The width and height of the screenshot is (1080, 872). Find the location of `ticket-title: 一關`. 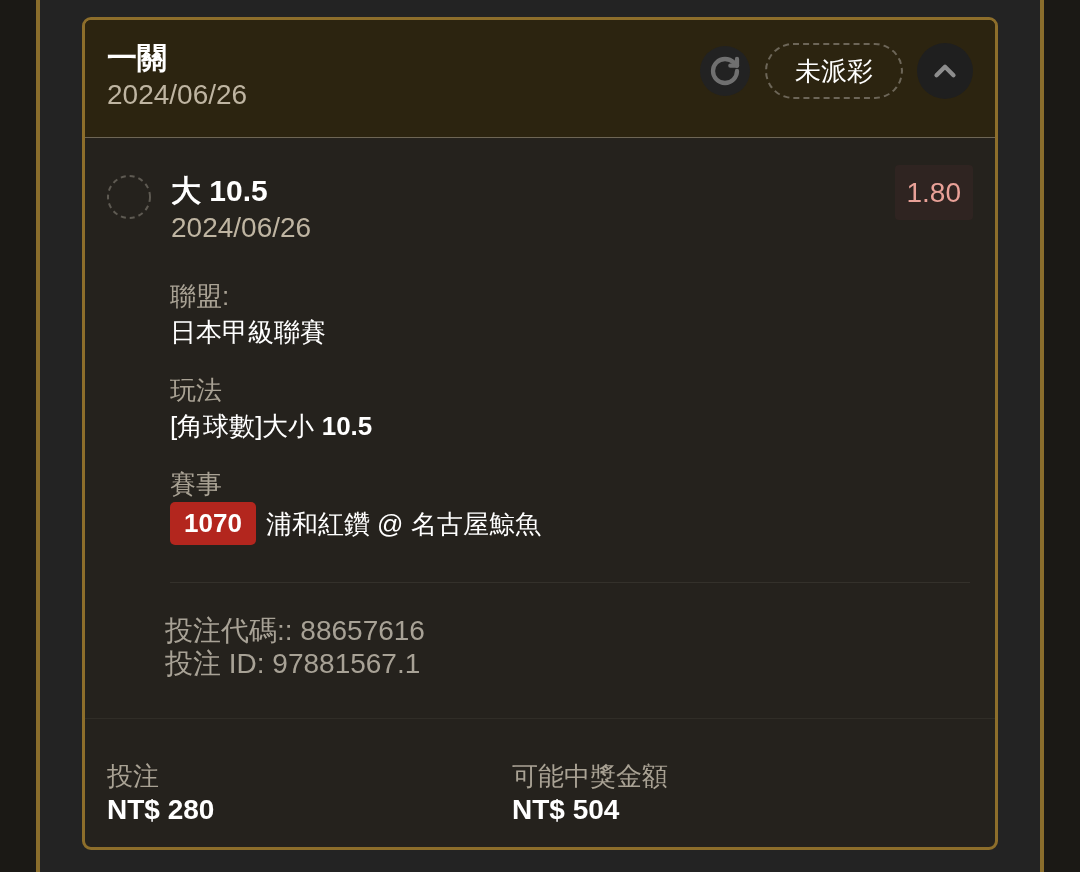

ticket-title: 一關 is located at coordinates (137, 58).